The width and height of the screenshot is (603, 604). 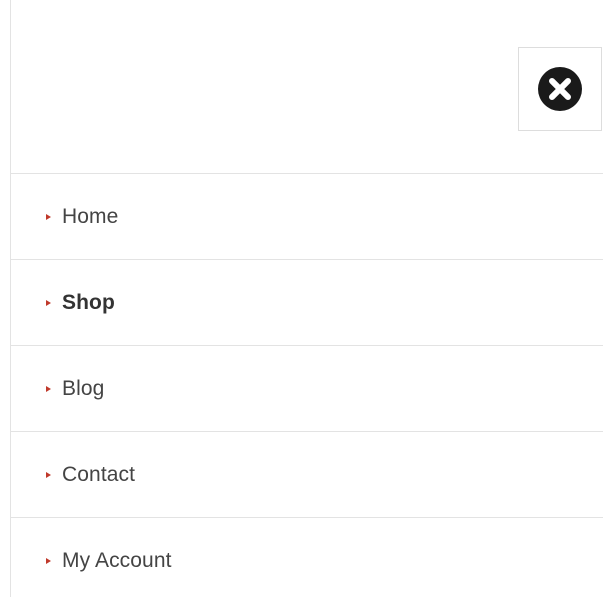 I want to click on menu-item-label: My Account, so click(x=117, y=560).